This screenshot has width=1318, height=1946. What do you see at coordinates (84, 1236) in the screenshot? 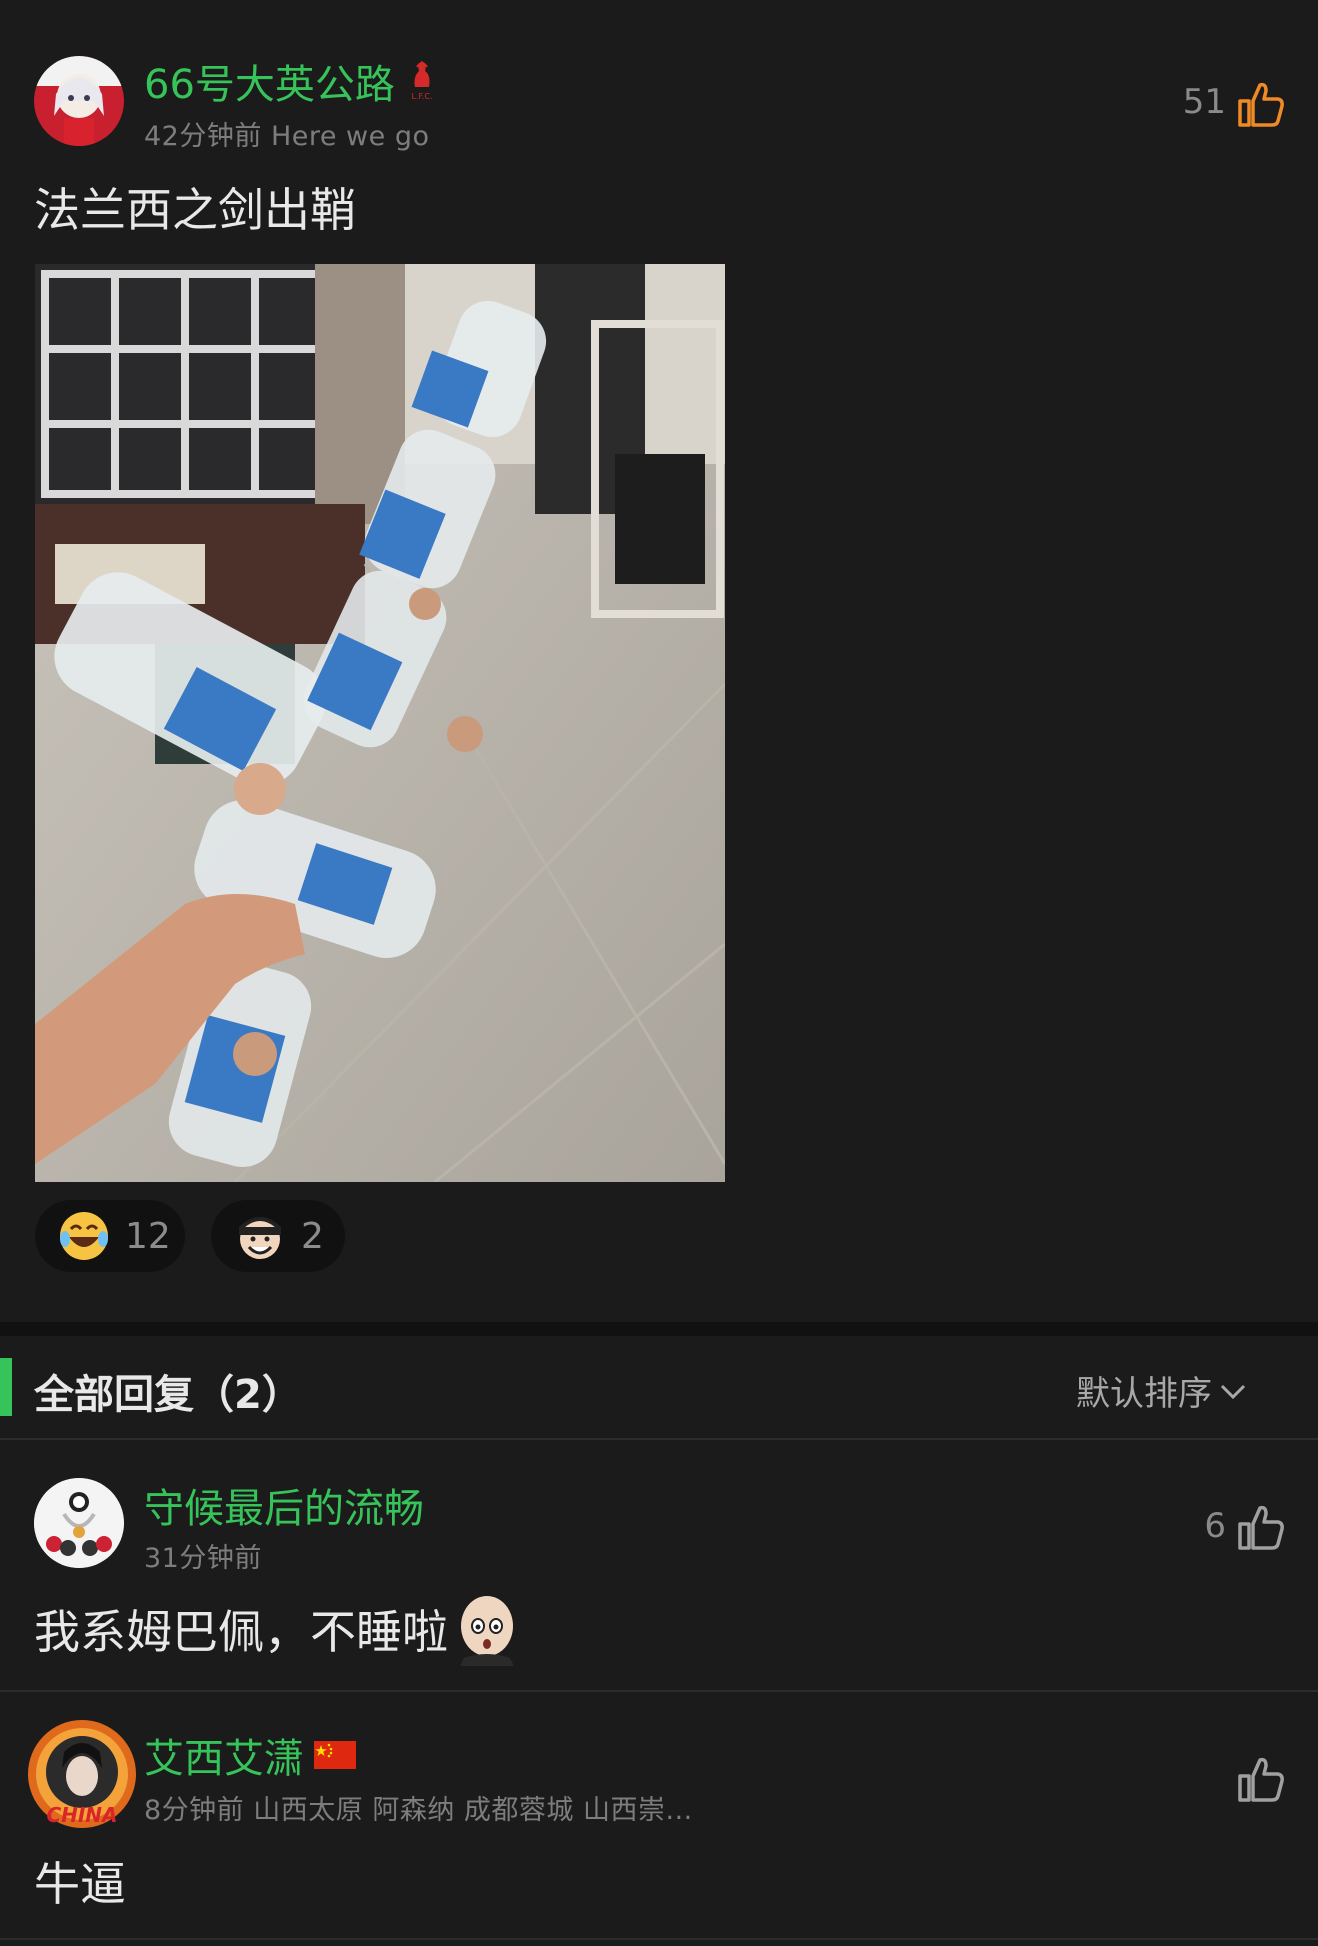
I see `laughing-tears-emoji-icon` at bounding box center [84, 1236].